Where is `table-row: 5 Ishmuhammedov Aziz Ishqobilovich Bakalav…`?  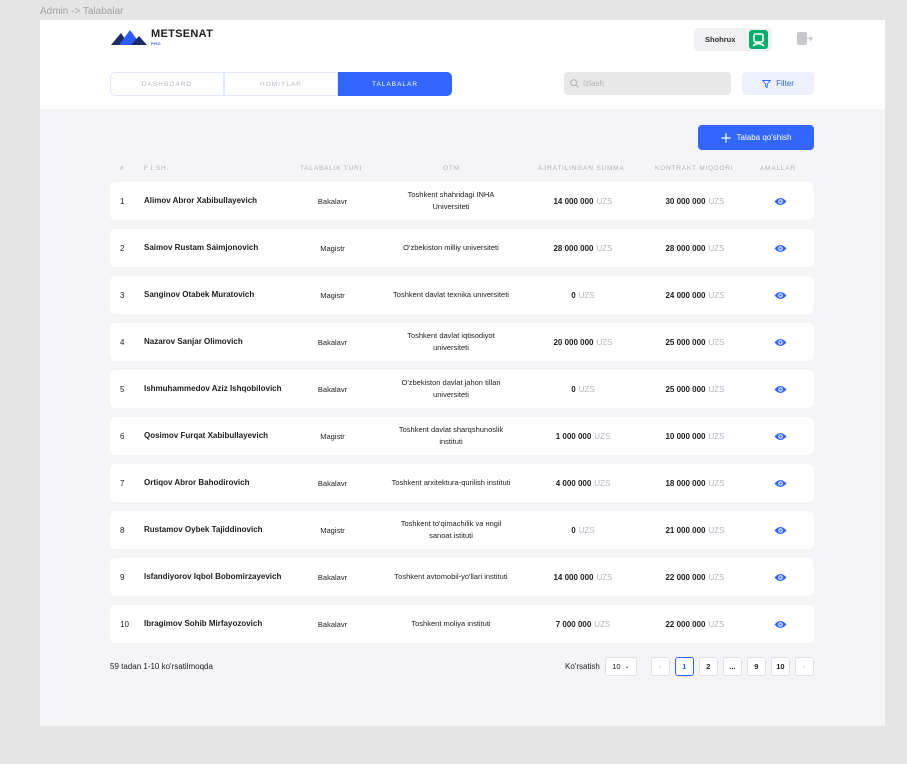 table-row: 5 Ishmuhammedov Aziz Ishqobilovich Bakalav… is located at coordinates (462, 389).